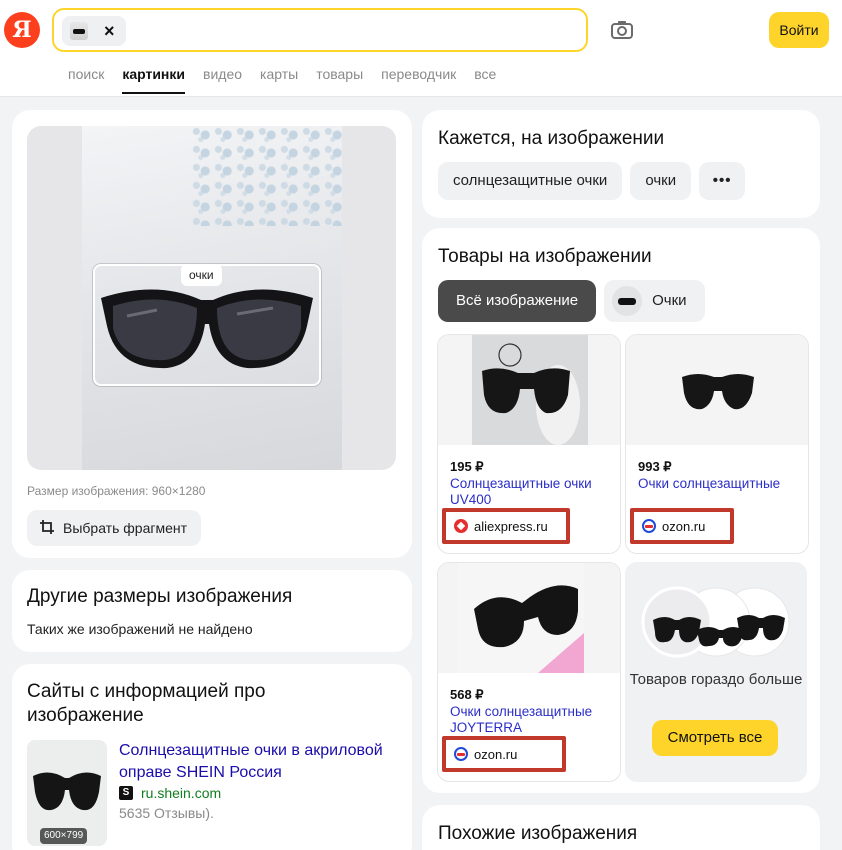 This screenshot has height=850, width=842. Describe the element at coordinates (146, 703) in the screenshot. I see `sites-title: Сайты с информацией про изображение` at that location.